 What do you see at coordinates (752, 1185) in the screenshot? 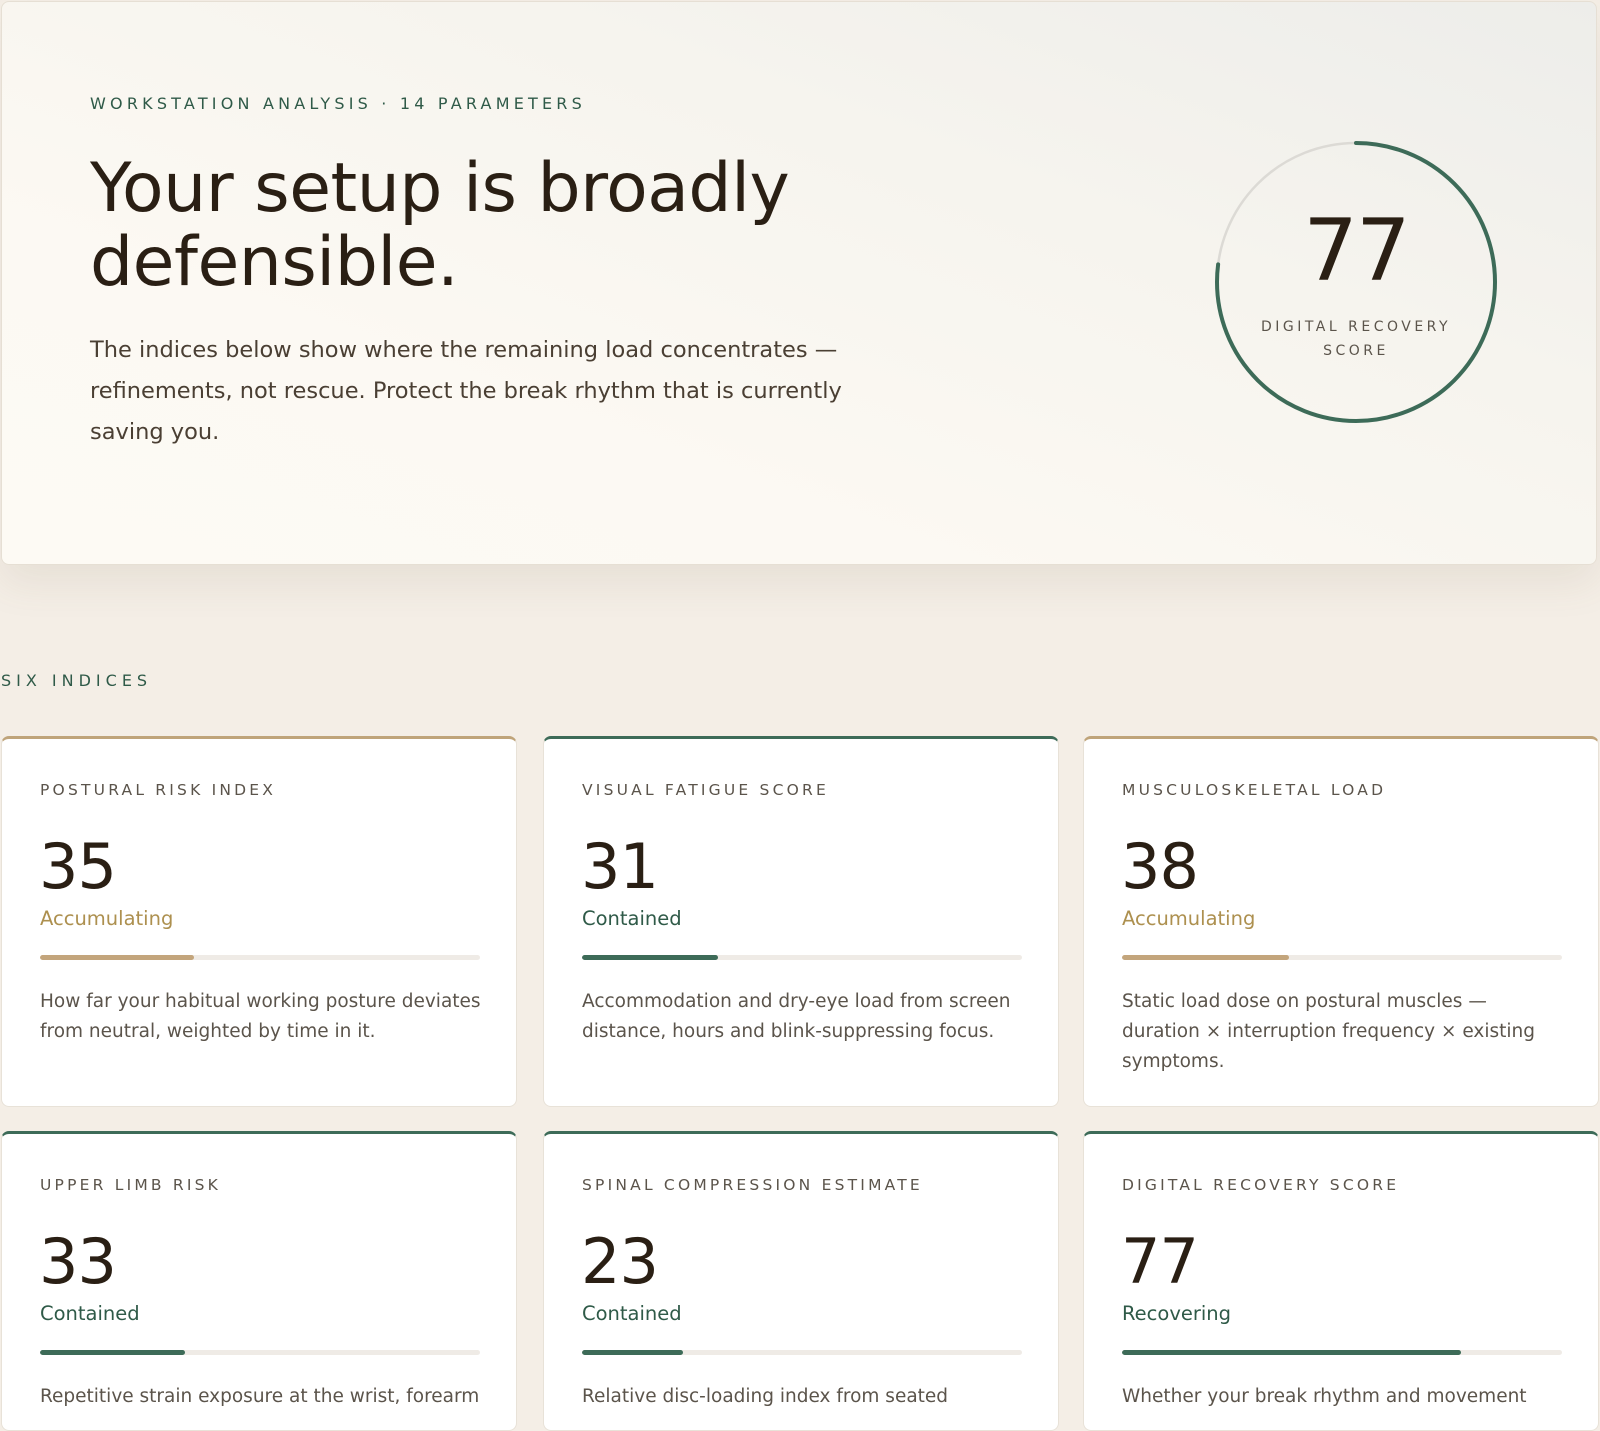
I see `card-title: SPINAL COMPRESSION ESTIMATE` at bounding box center [752, 1185].